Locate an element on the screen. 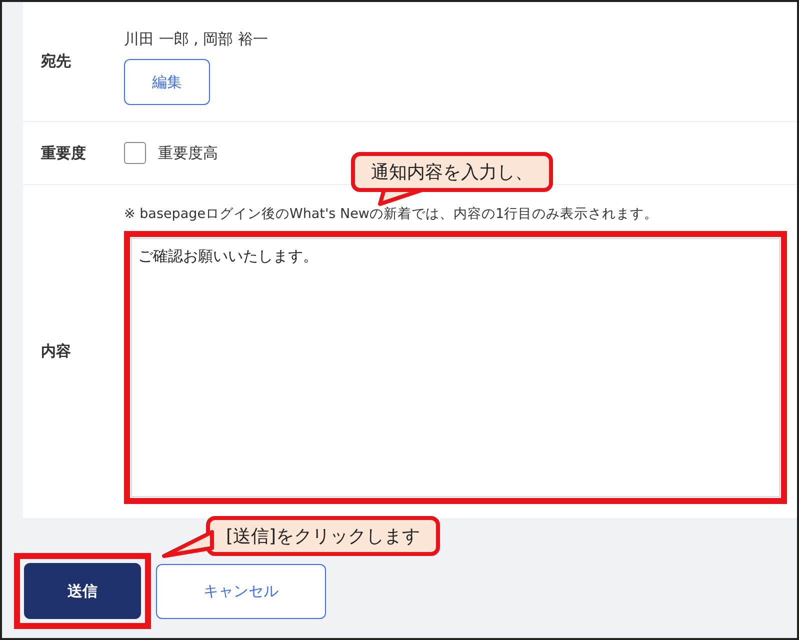  callout-pointer is located at coordinates (188, 543).